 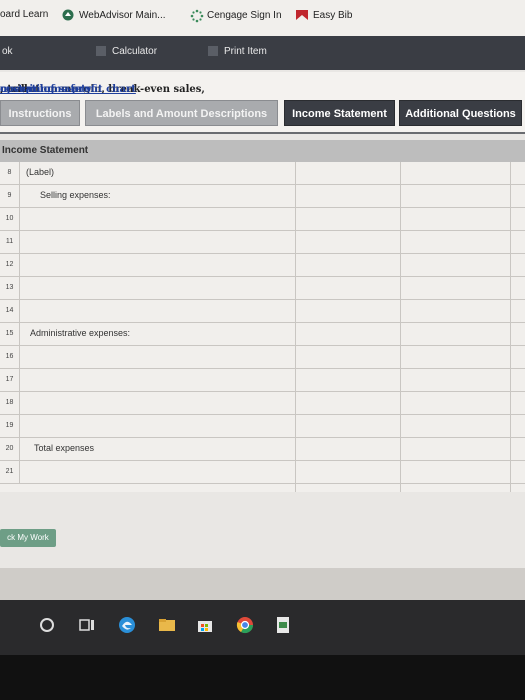 I want to click on bookmark-blackboard-learn: oard Learn, so click(x=24, y=14).